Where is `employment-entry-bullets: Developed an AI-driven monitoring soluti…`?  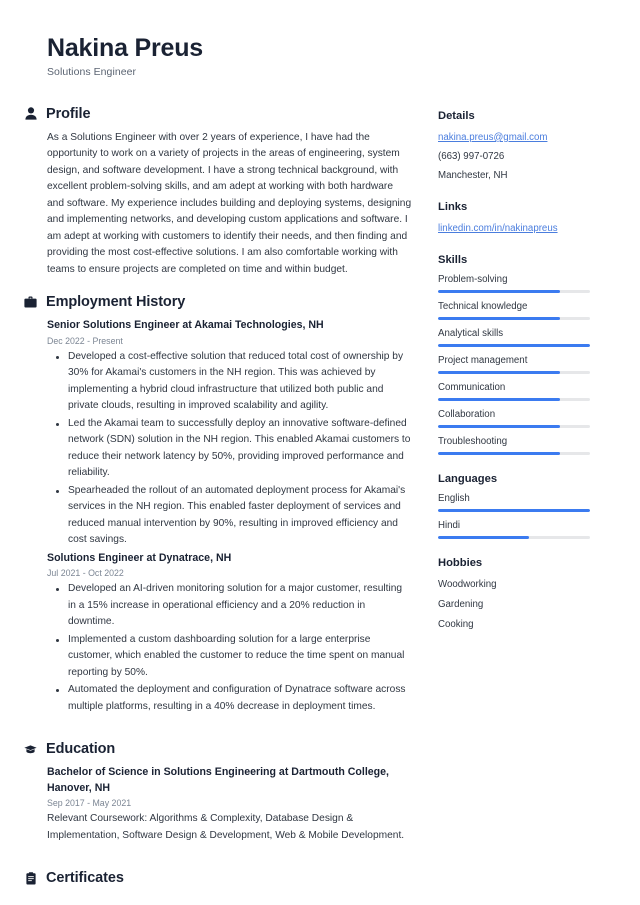
employment-entry-bullets: Developed an AI-driven monitoring soluti… is located at coordinates (229, 648).